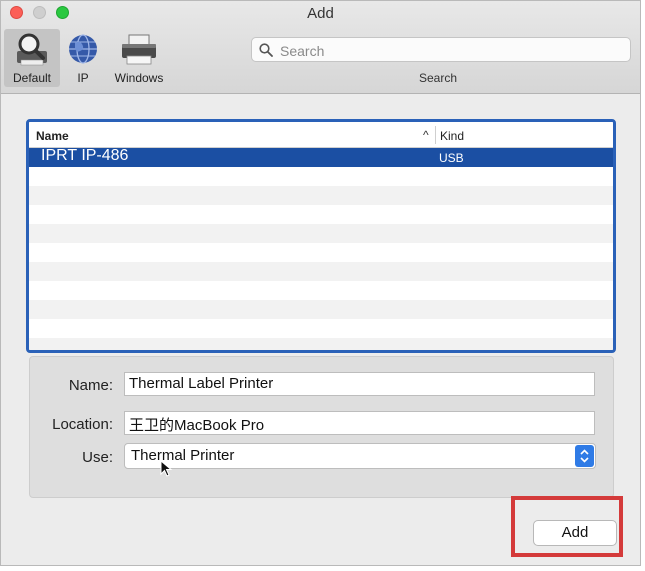 The image size is (645, 571). I want to click on search-label: Search, so click(438, 78).